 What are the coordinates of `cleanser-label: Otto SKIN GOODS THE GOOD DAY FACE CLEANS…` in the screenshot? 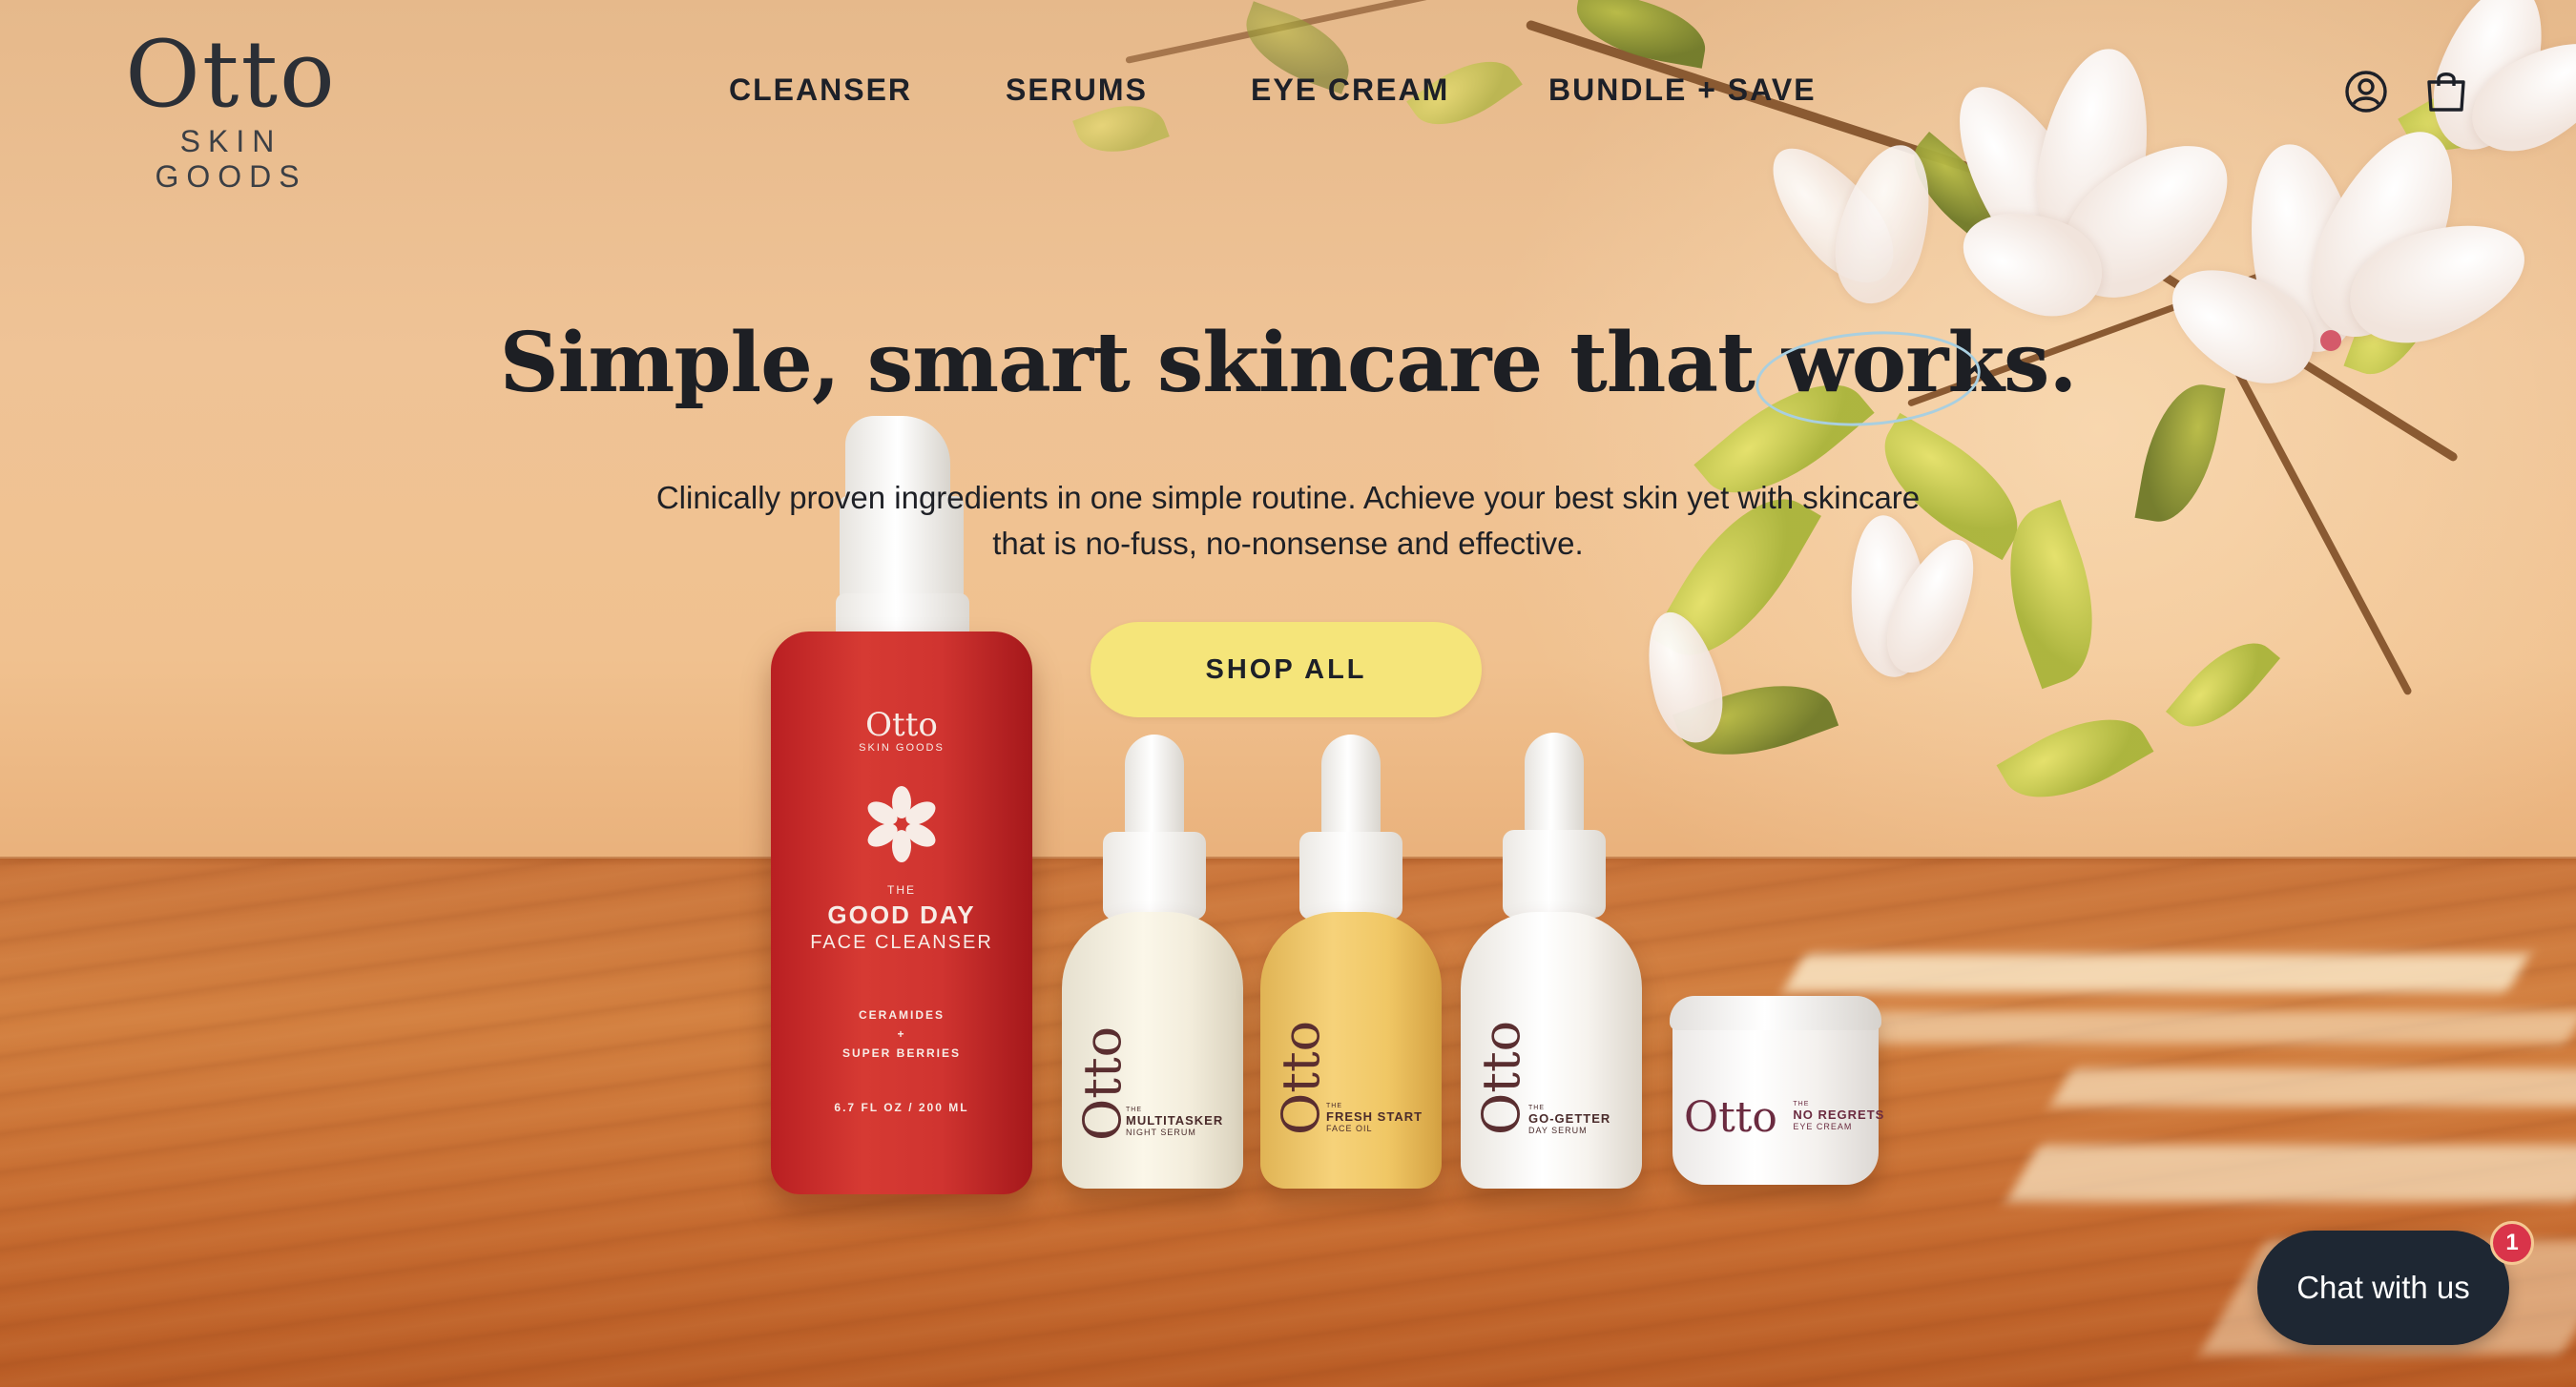 It's located at (901, 910).